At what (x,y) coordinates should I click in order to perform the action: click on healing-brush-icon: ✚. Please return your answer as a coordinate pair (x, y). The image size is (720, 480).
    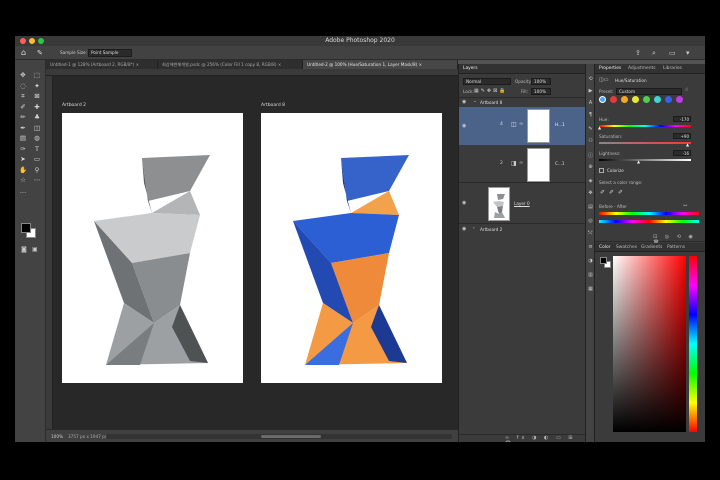
    Looking at the image, I should click on (37, 107).